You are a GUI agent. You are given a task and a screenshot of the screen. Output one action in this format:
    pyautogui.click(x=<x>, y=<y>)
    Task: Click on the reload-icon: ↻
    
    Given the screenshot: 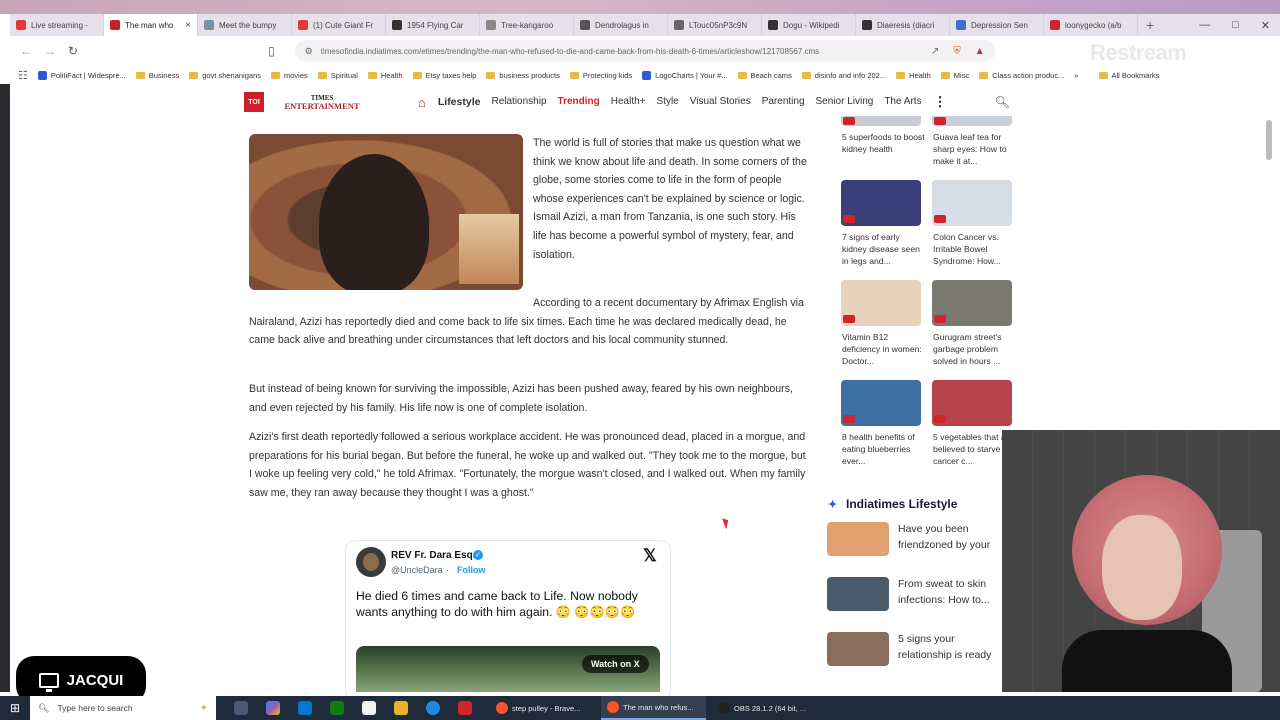 What is the action you would take?
    pyautogui.click(x=73, y=51)
    